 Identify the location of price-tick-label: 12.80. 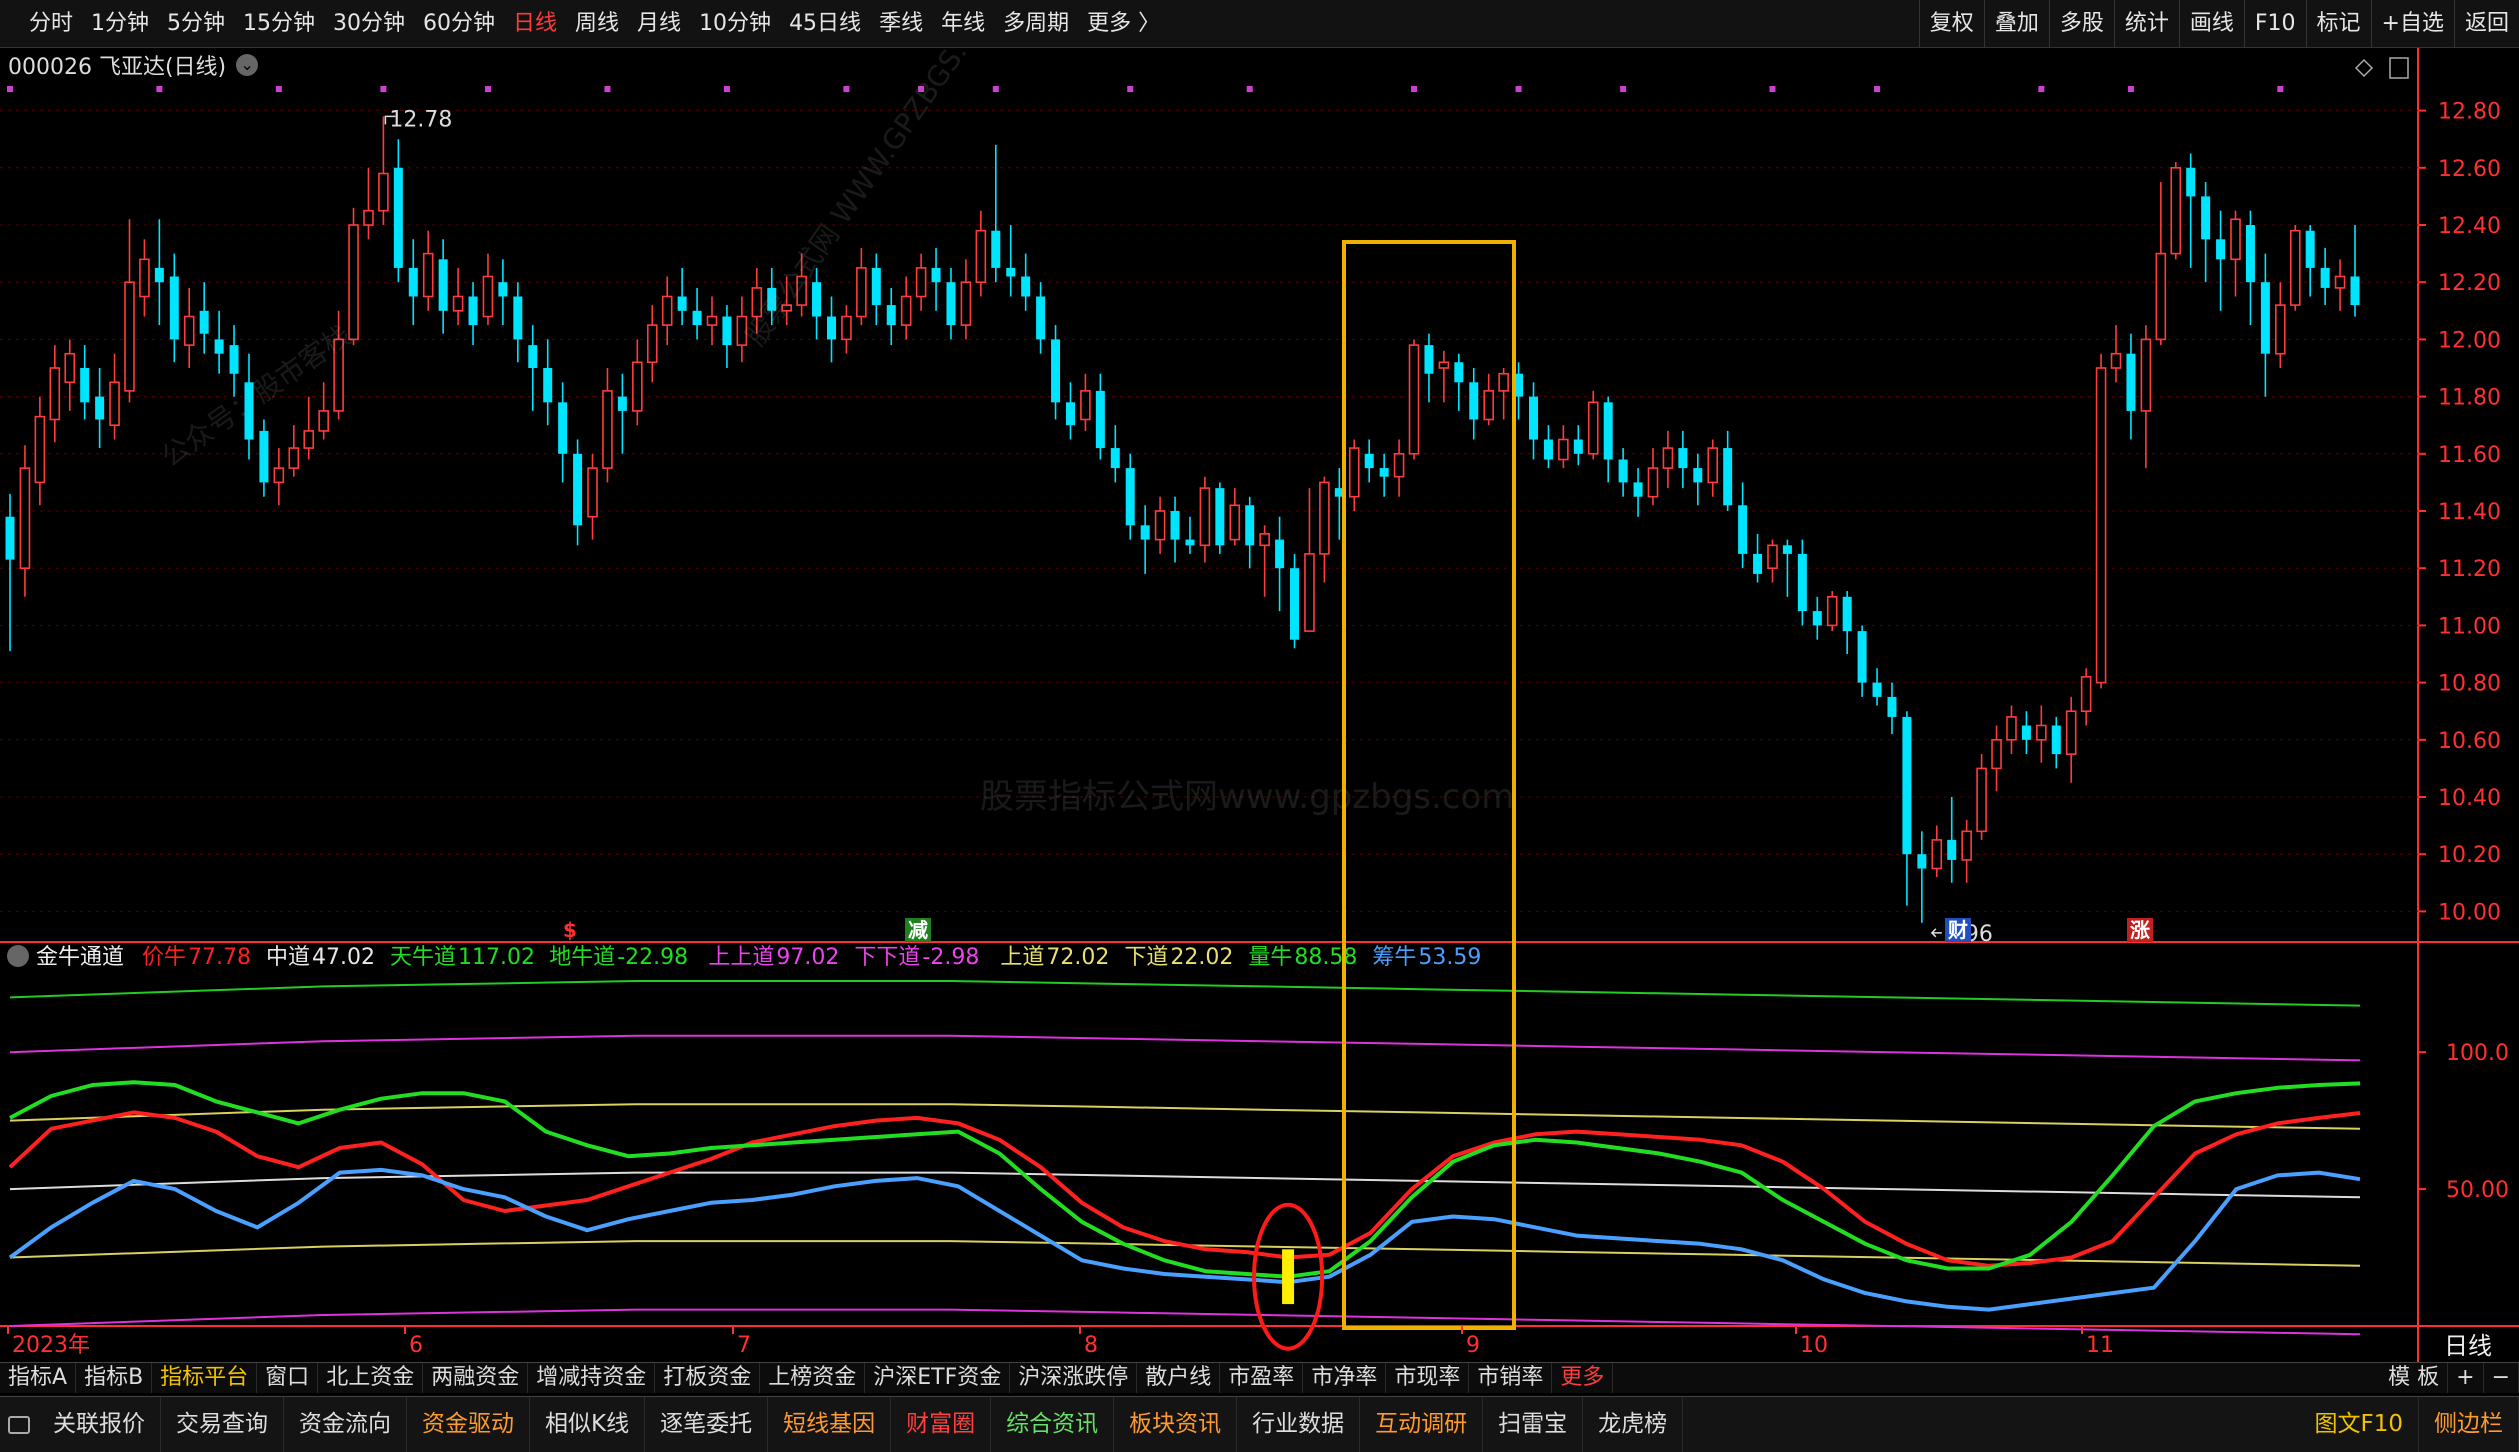
(2469, 112).